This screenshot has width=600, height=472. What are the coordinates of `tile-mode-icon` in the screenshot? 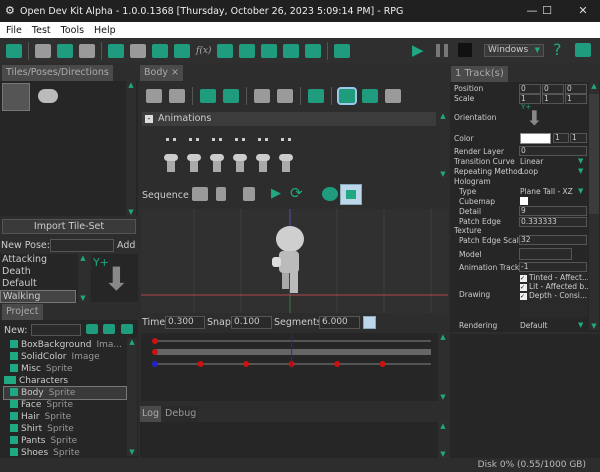 It's located at (370, 96).